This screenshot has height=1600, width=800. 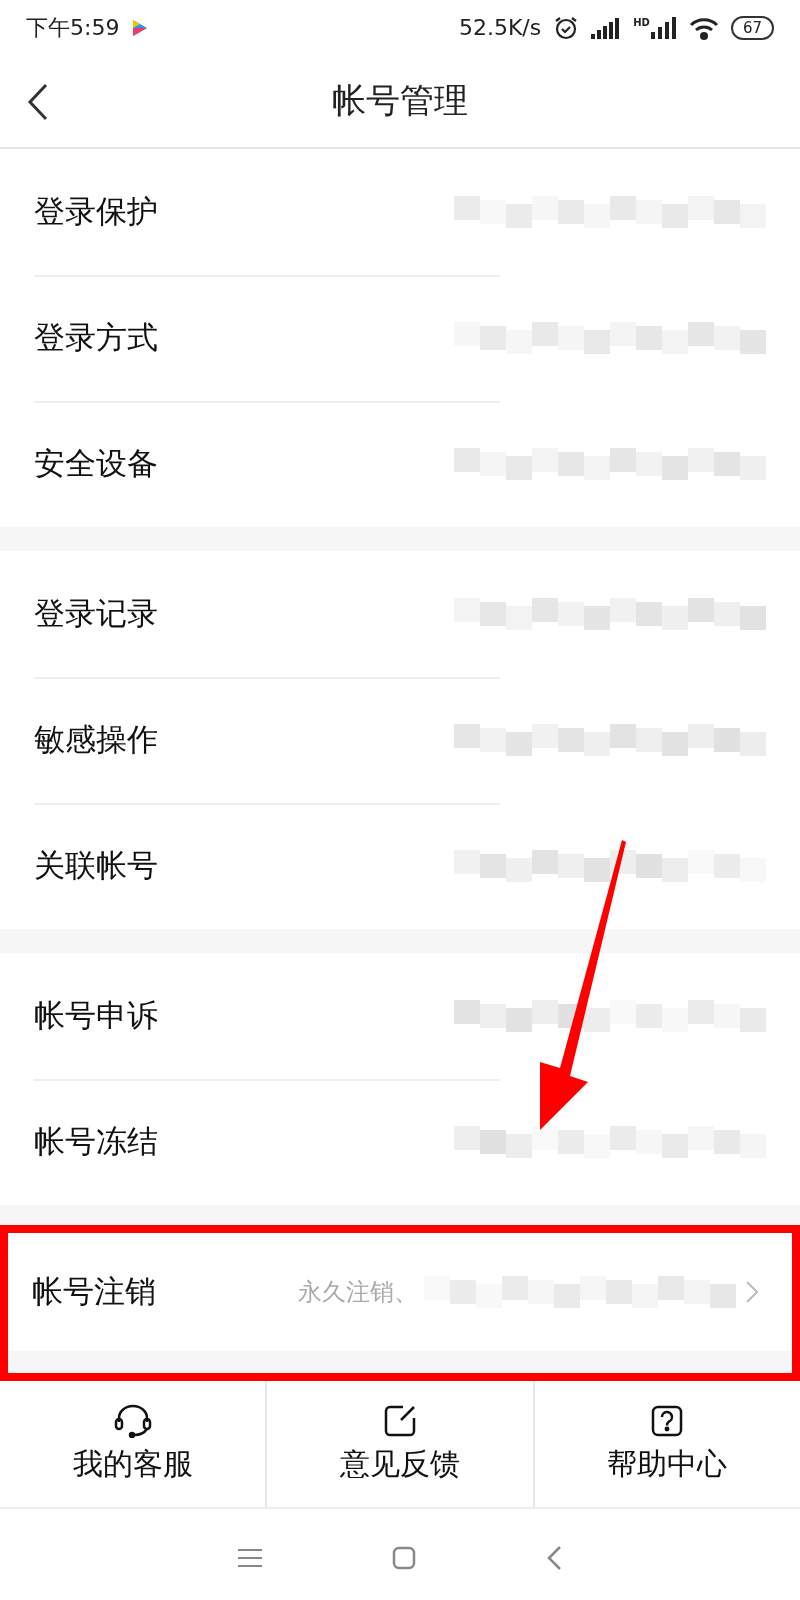 What do you see at coordinates (96, 338) in the screenshot?
I see `setting-label: 登录方式` at bounding box center [96, 338].